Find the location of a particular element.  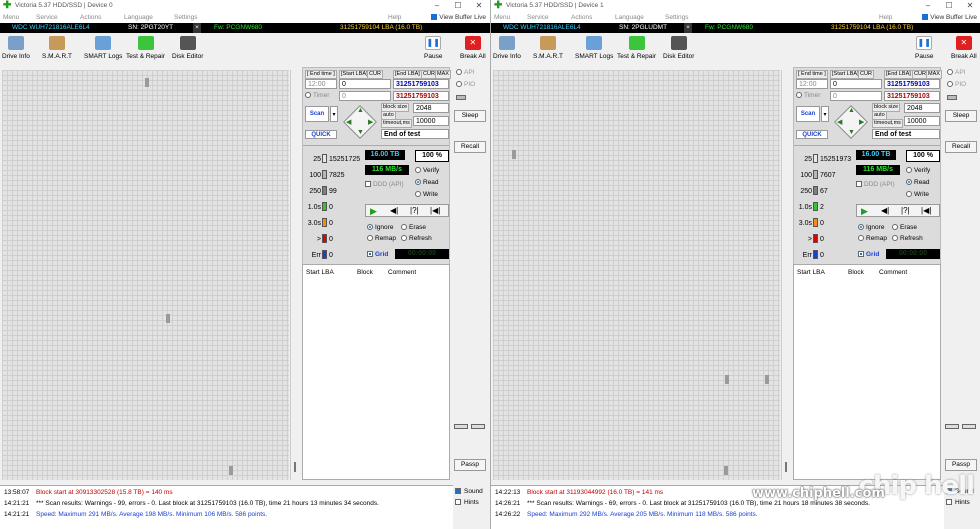

sound-checkbox: Sound is located at coordinates (469, 492).